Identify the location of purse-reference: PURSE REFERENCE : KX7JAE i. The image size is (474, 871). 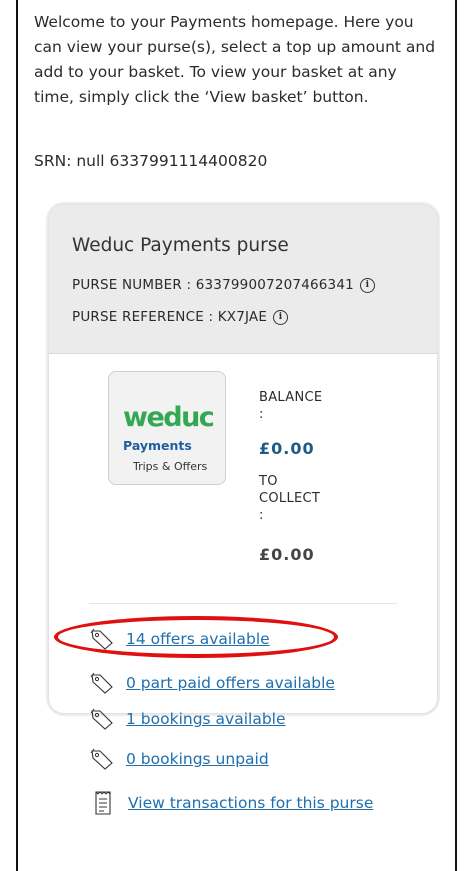
(180, 317).